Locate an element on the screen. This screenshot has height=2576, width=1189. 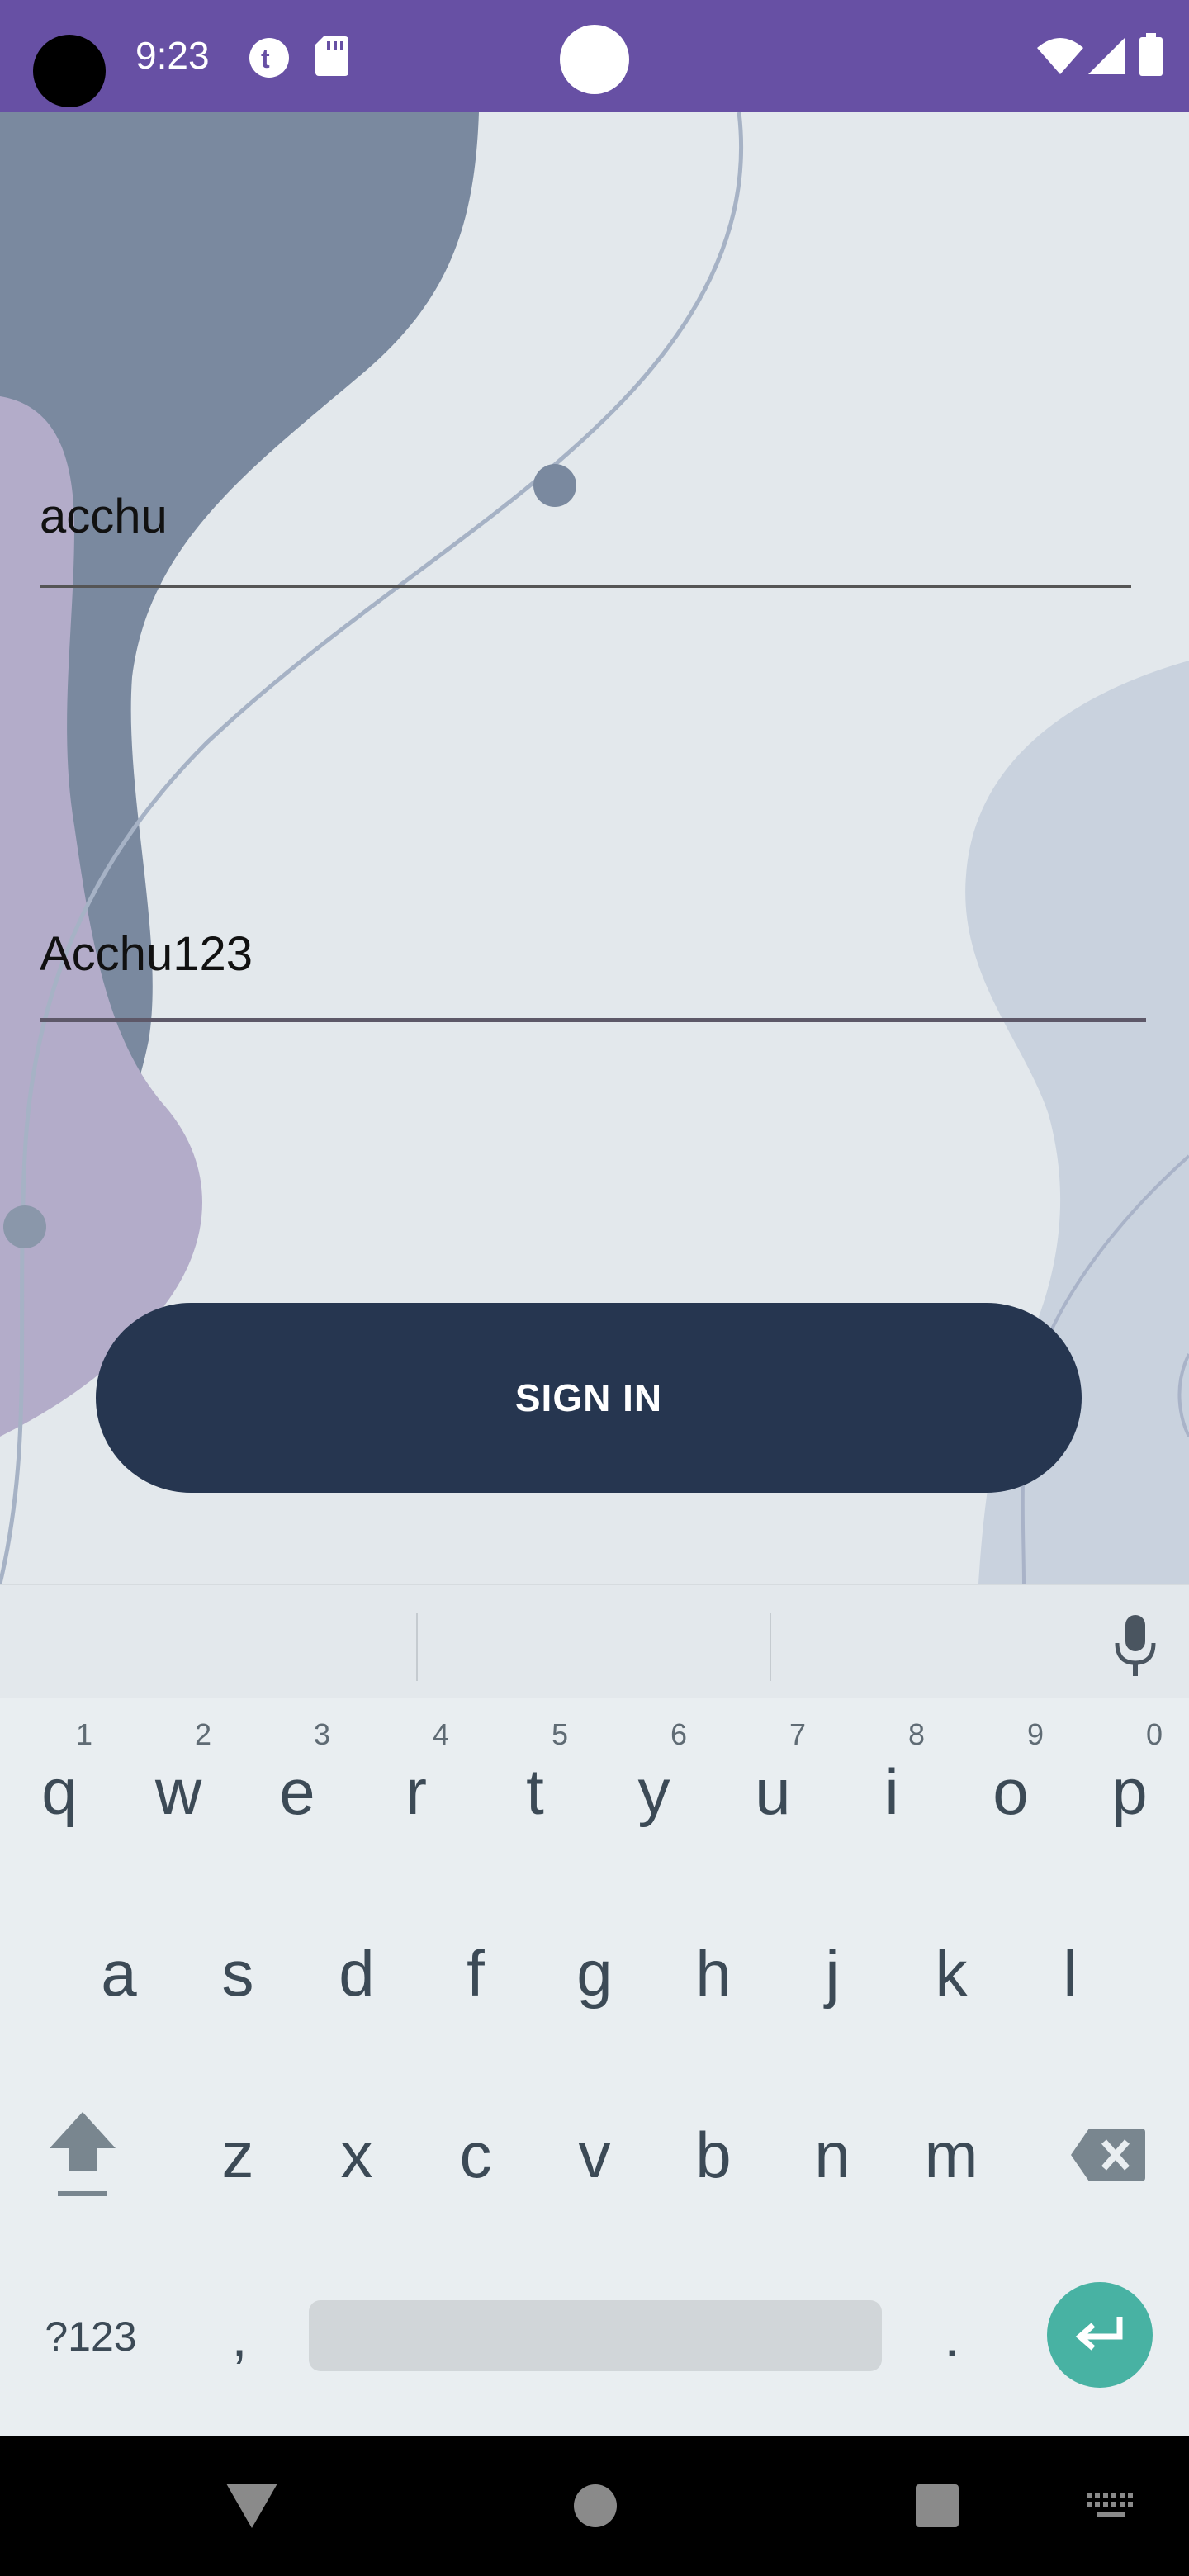
signal-icon is located at coordinates (1106, 58).